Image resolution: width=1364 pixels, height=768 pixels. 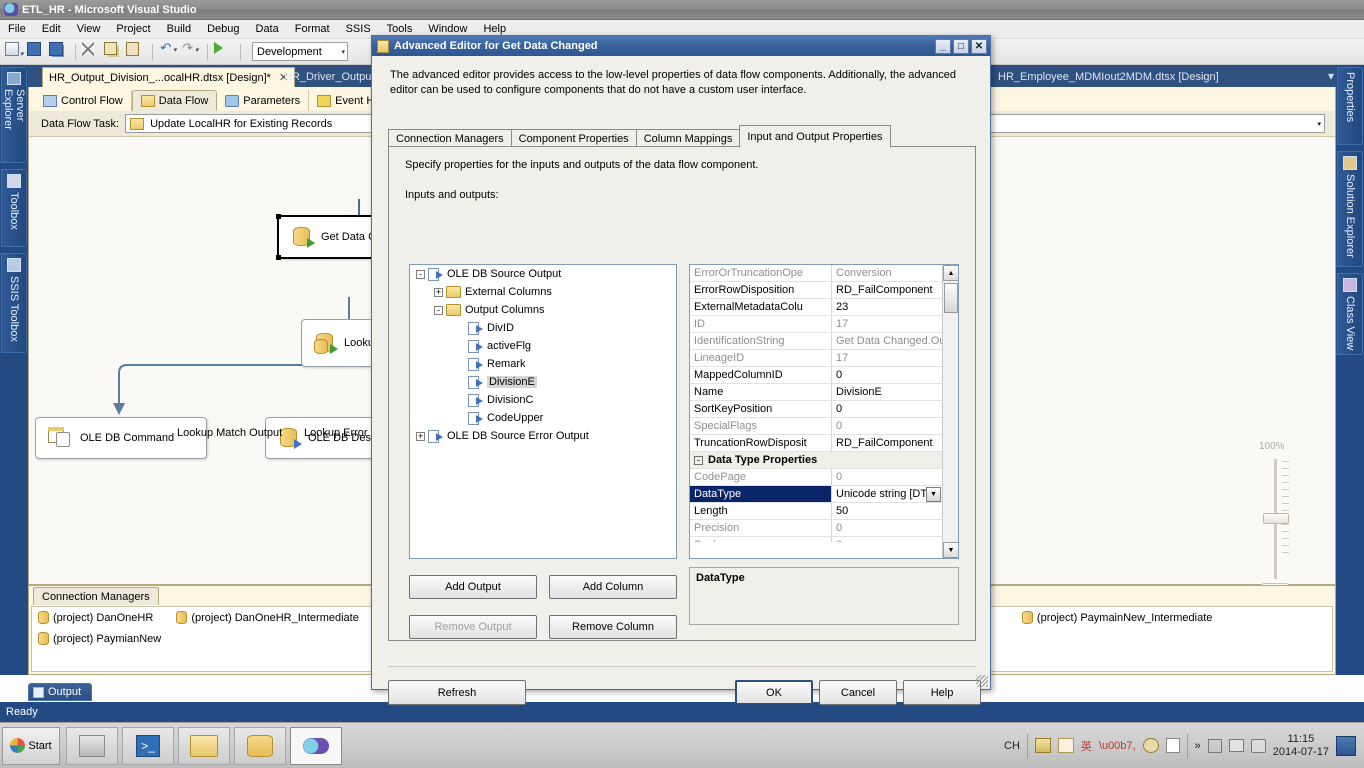 I want to click on tree-node-output-columns: - Output Columns, so click(x=543, y=310).